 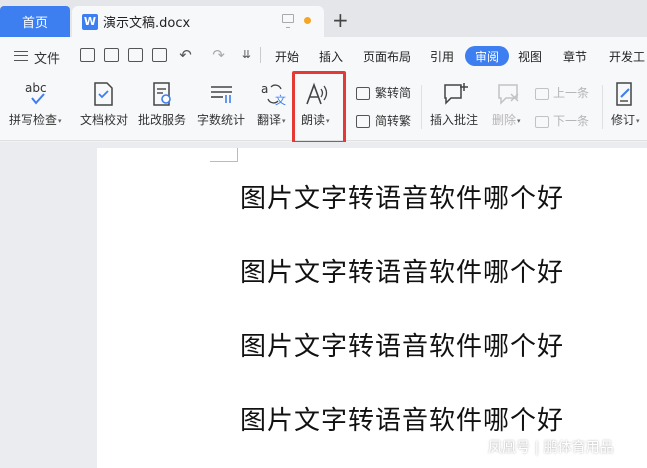 I want to click on tab-references: 引用, so click(x=442, y=56).